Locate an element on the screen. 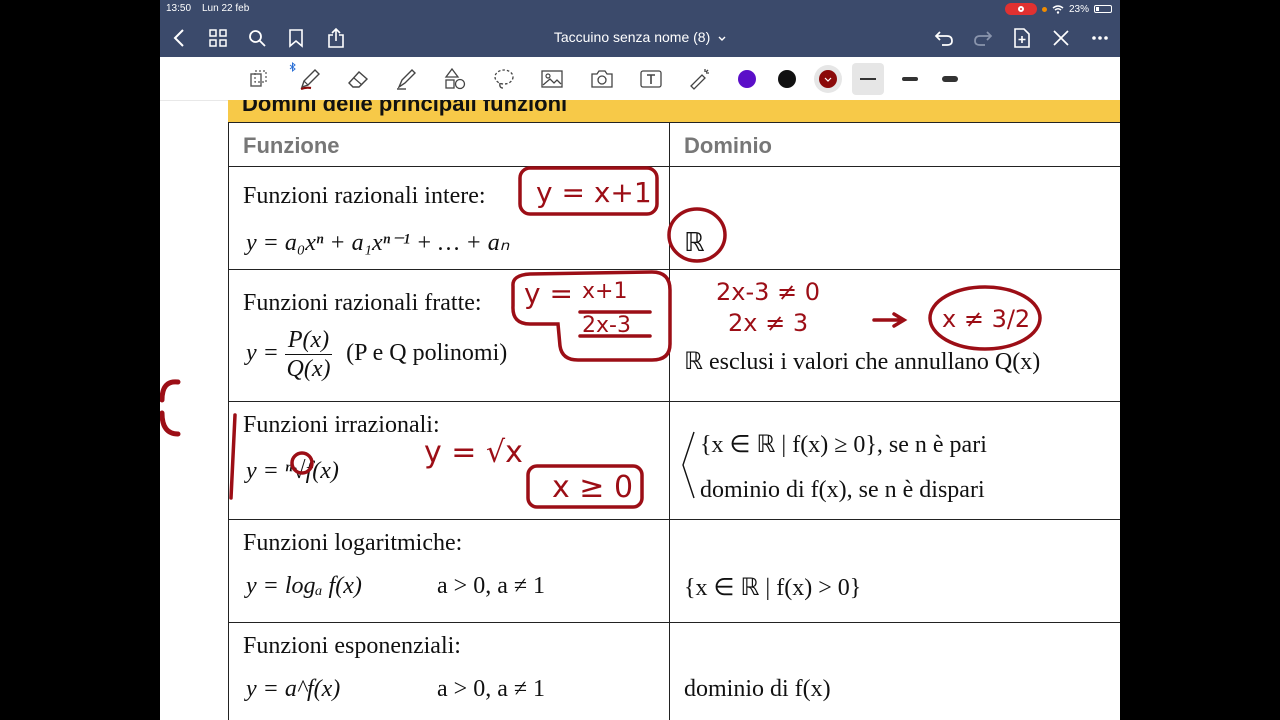 The height and width of the screenshot is (720, 1280). tool-eraser is located at coordinates (358, 79).